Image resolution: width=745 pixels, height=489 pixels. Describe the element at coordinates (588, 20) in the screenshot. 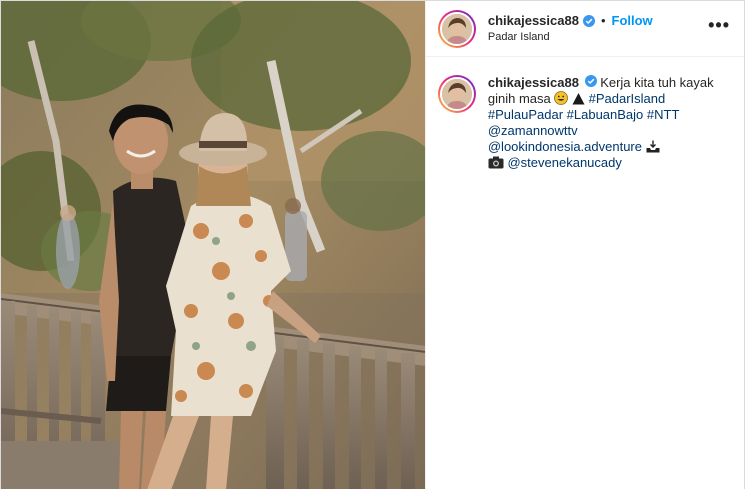

I see `verified-badge-icon` at that location.